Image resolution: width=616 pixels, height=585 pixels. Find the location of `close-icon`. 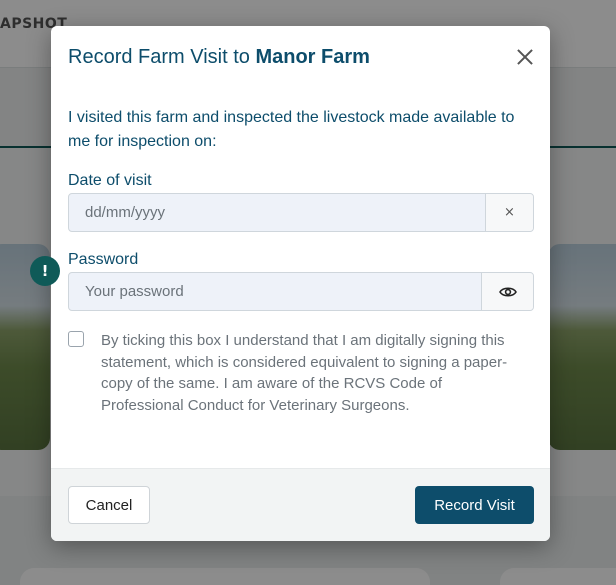

close-icon is located at coordinates (525, 57).